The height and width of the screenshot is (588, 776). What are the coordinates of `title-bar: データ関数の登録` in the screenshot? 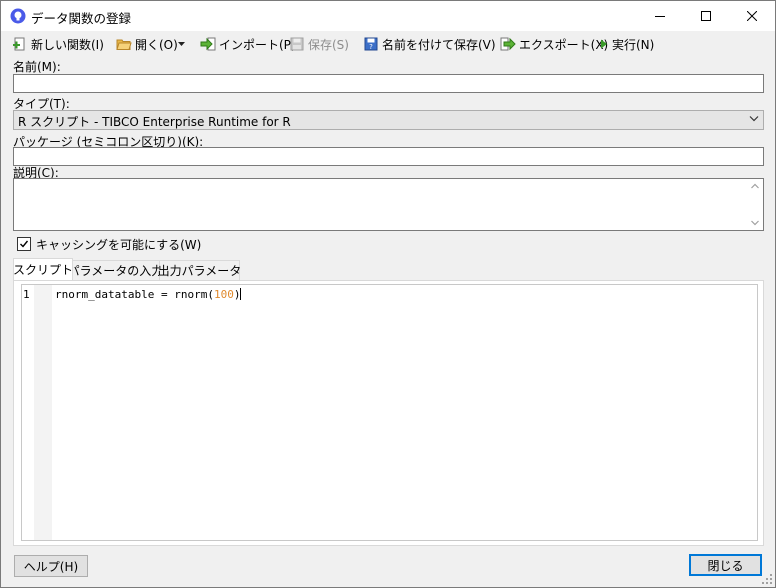 It's located at (388, 16).